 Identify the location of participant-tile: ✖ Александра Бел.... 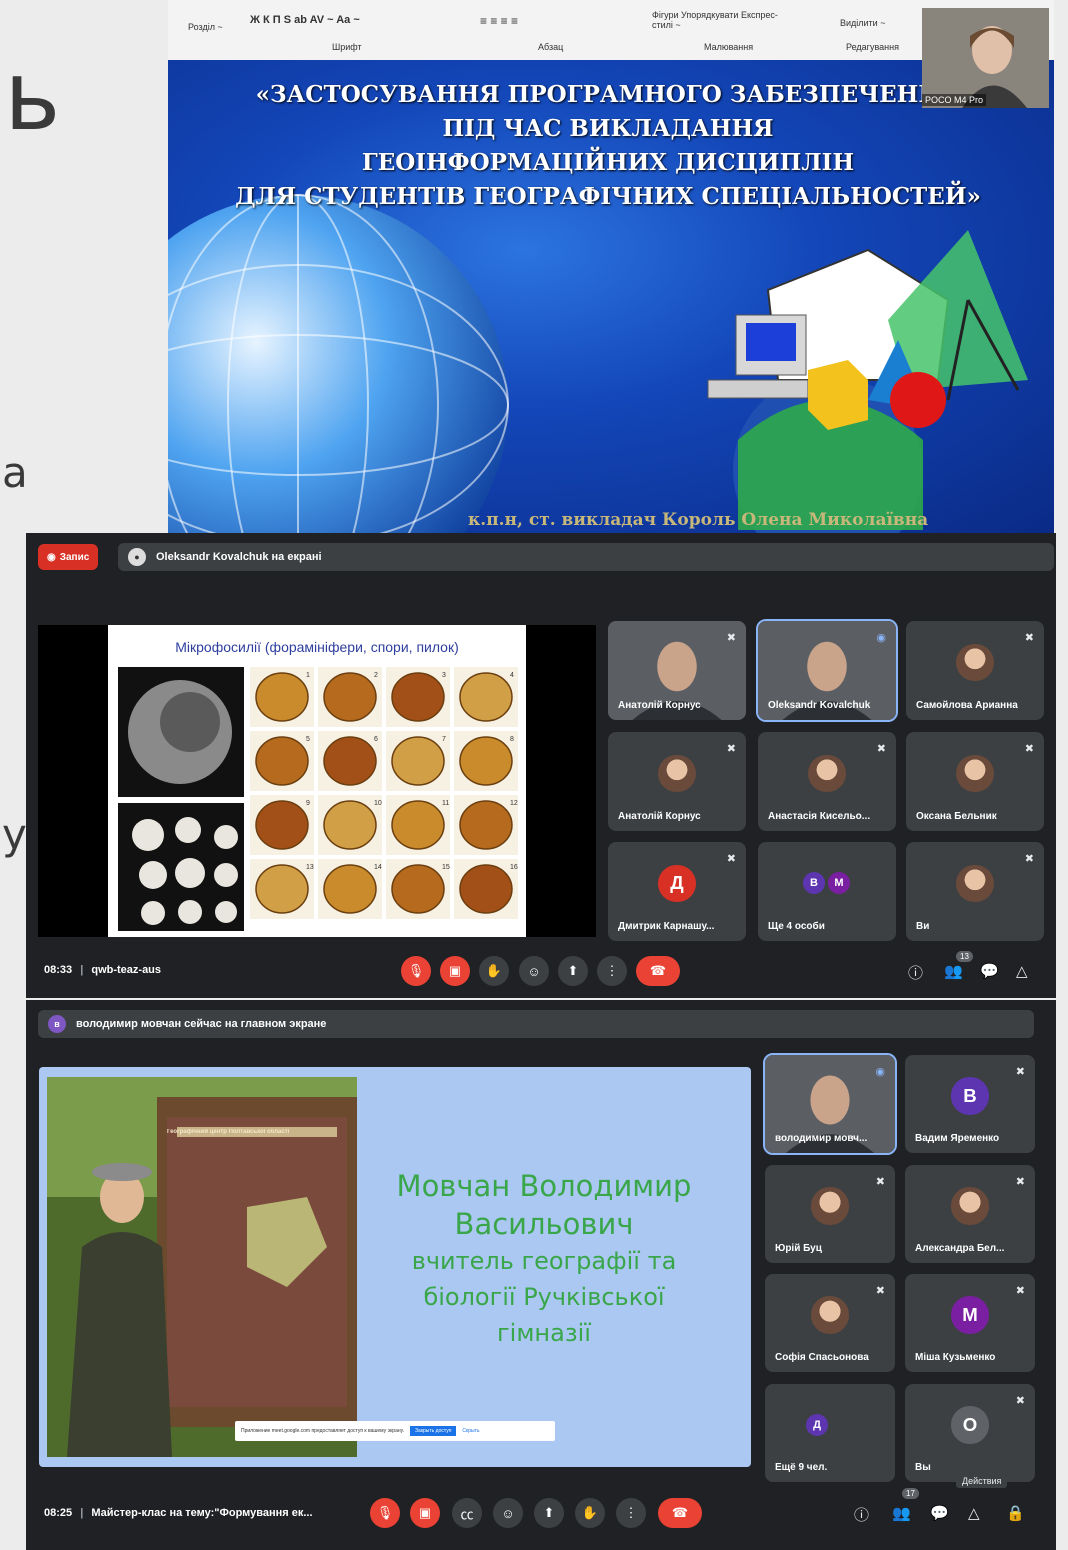
(970, 1214).